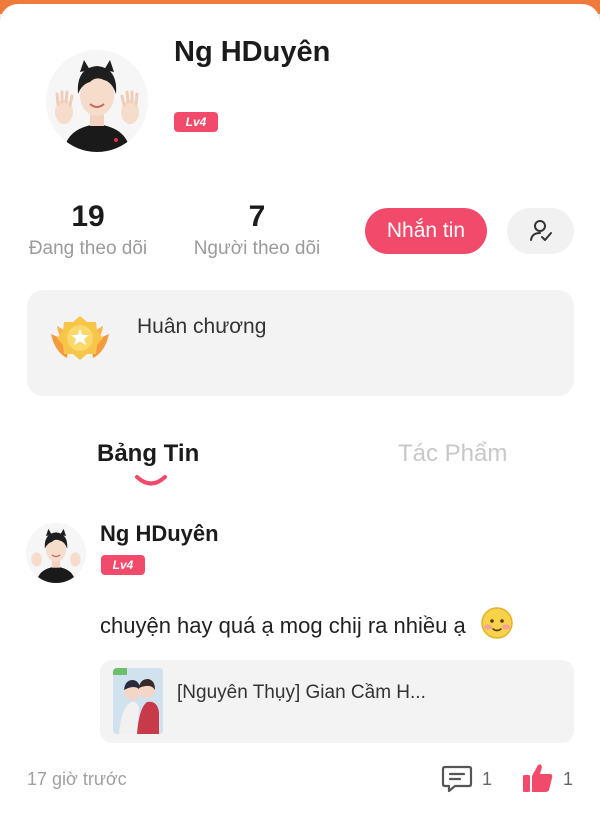 The width and height of the screenshot is (600, 822). I want to click on thumbs-up-icon, so click(538, 778).